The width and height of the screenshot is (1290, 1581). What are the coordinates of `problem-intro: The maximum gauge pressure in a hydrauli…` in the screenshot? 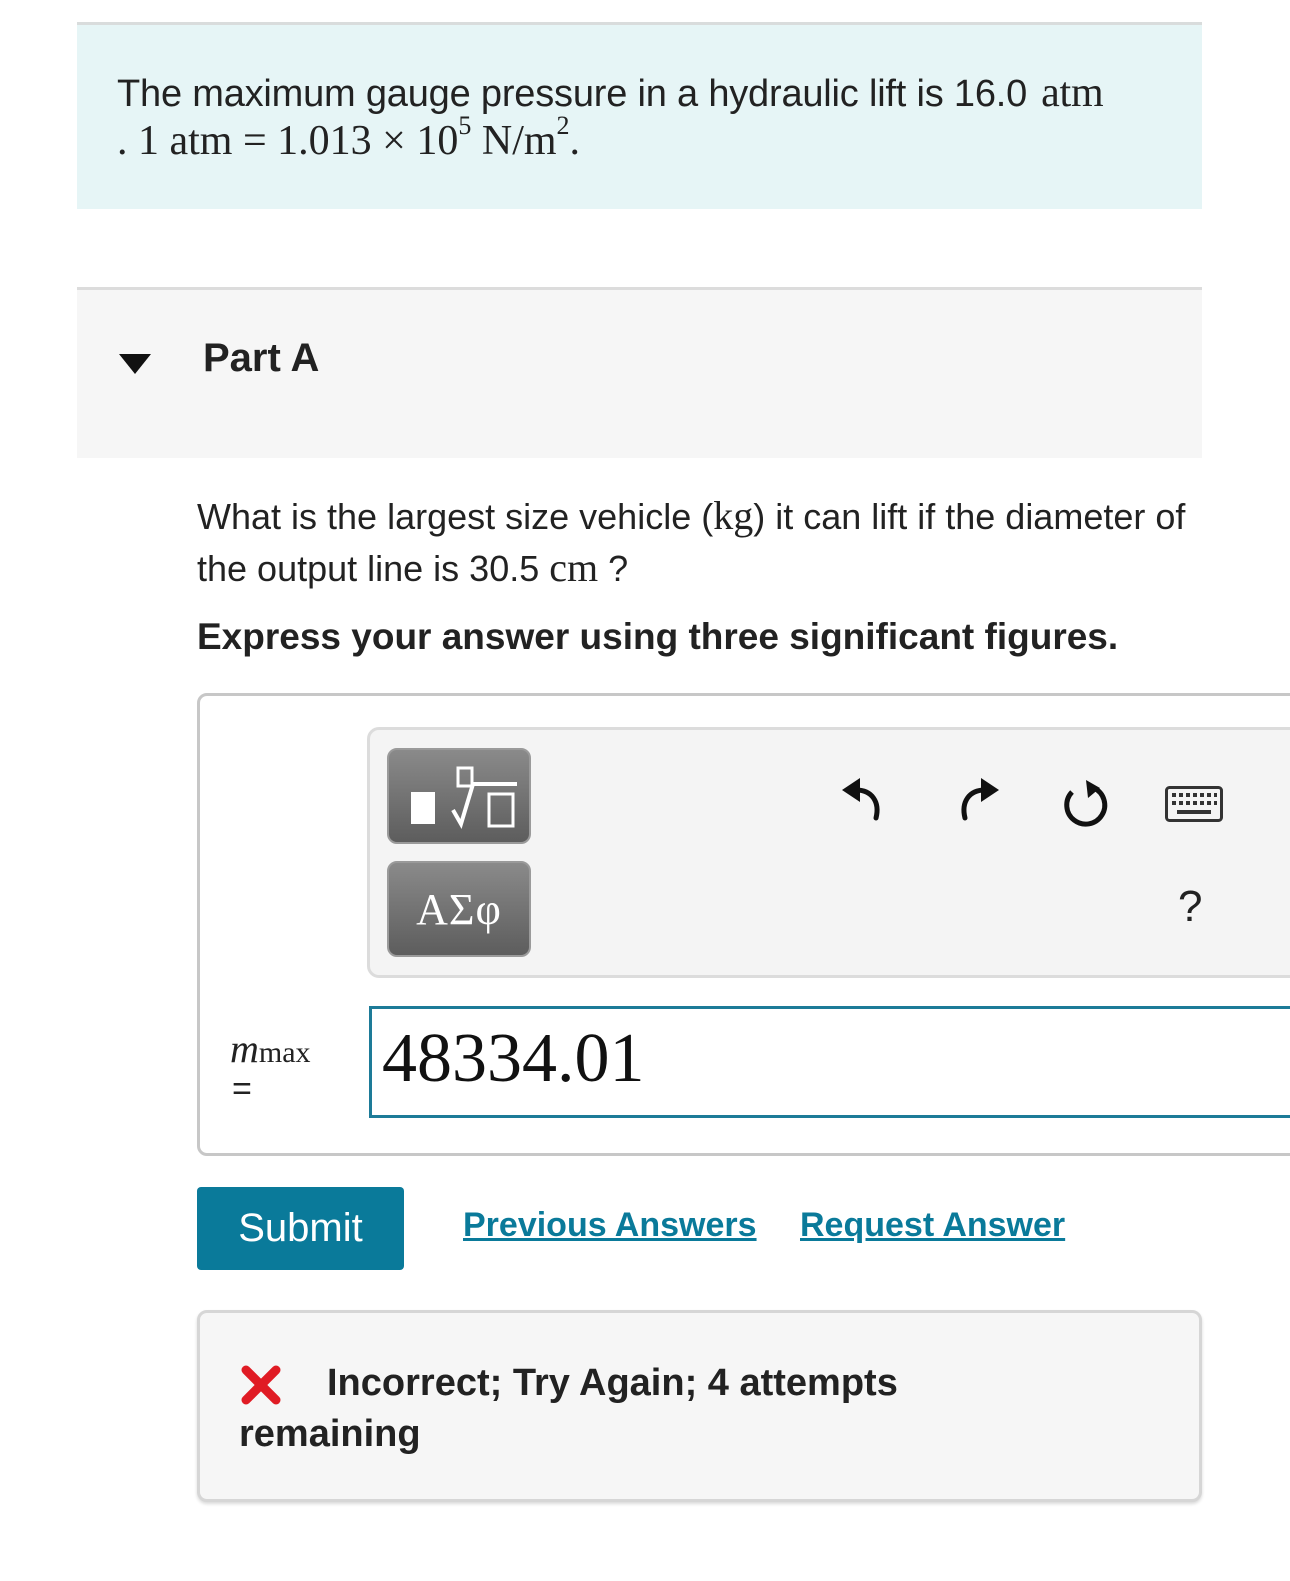 It's located at (639, 115).